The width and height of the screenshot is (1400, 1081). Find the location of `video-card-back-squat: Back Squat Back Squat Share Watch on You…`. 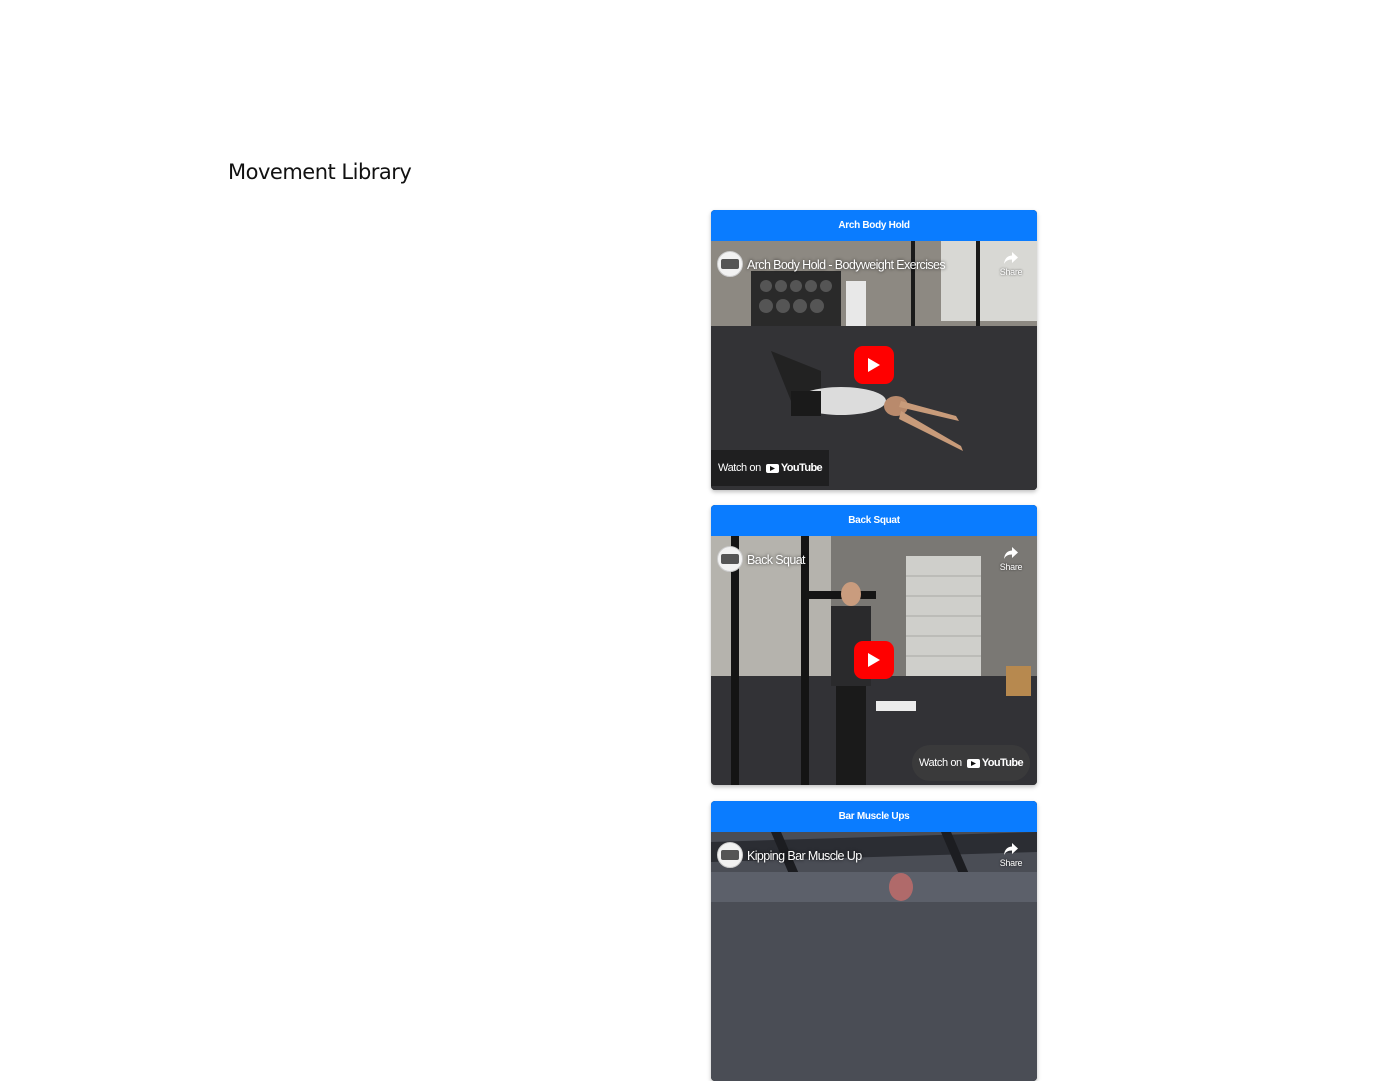

video-card-back-squat: Back Squat Back Squat Share Watch on You… is located at coordinates (874, 645).